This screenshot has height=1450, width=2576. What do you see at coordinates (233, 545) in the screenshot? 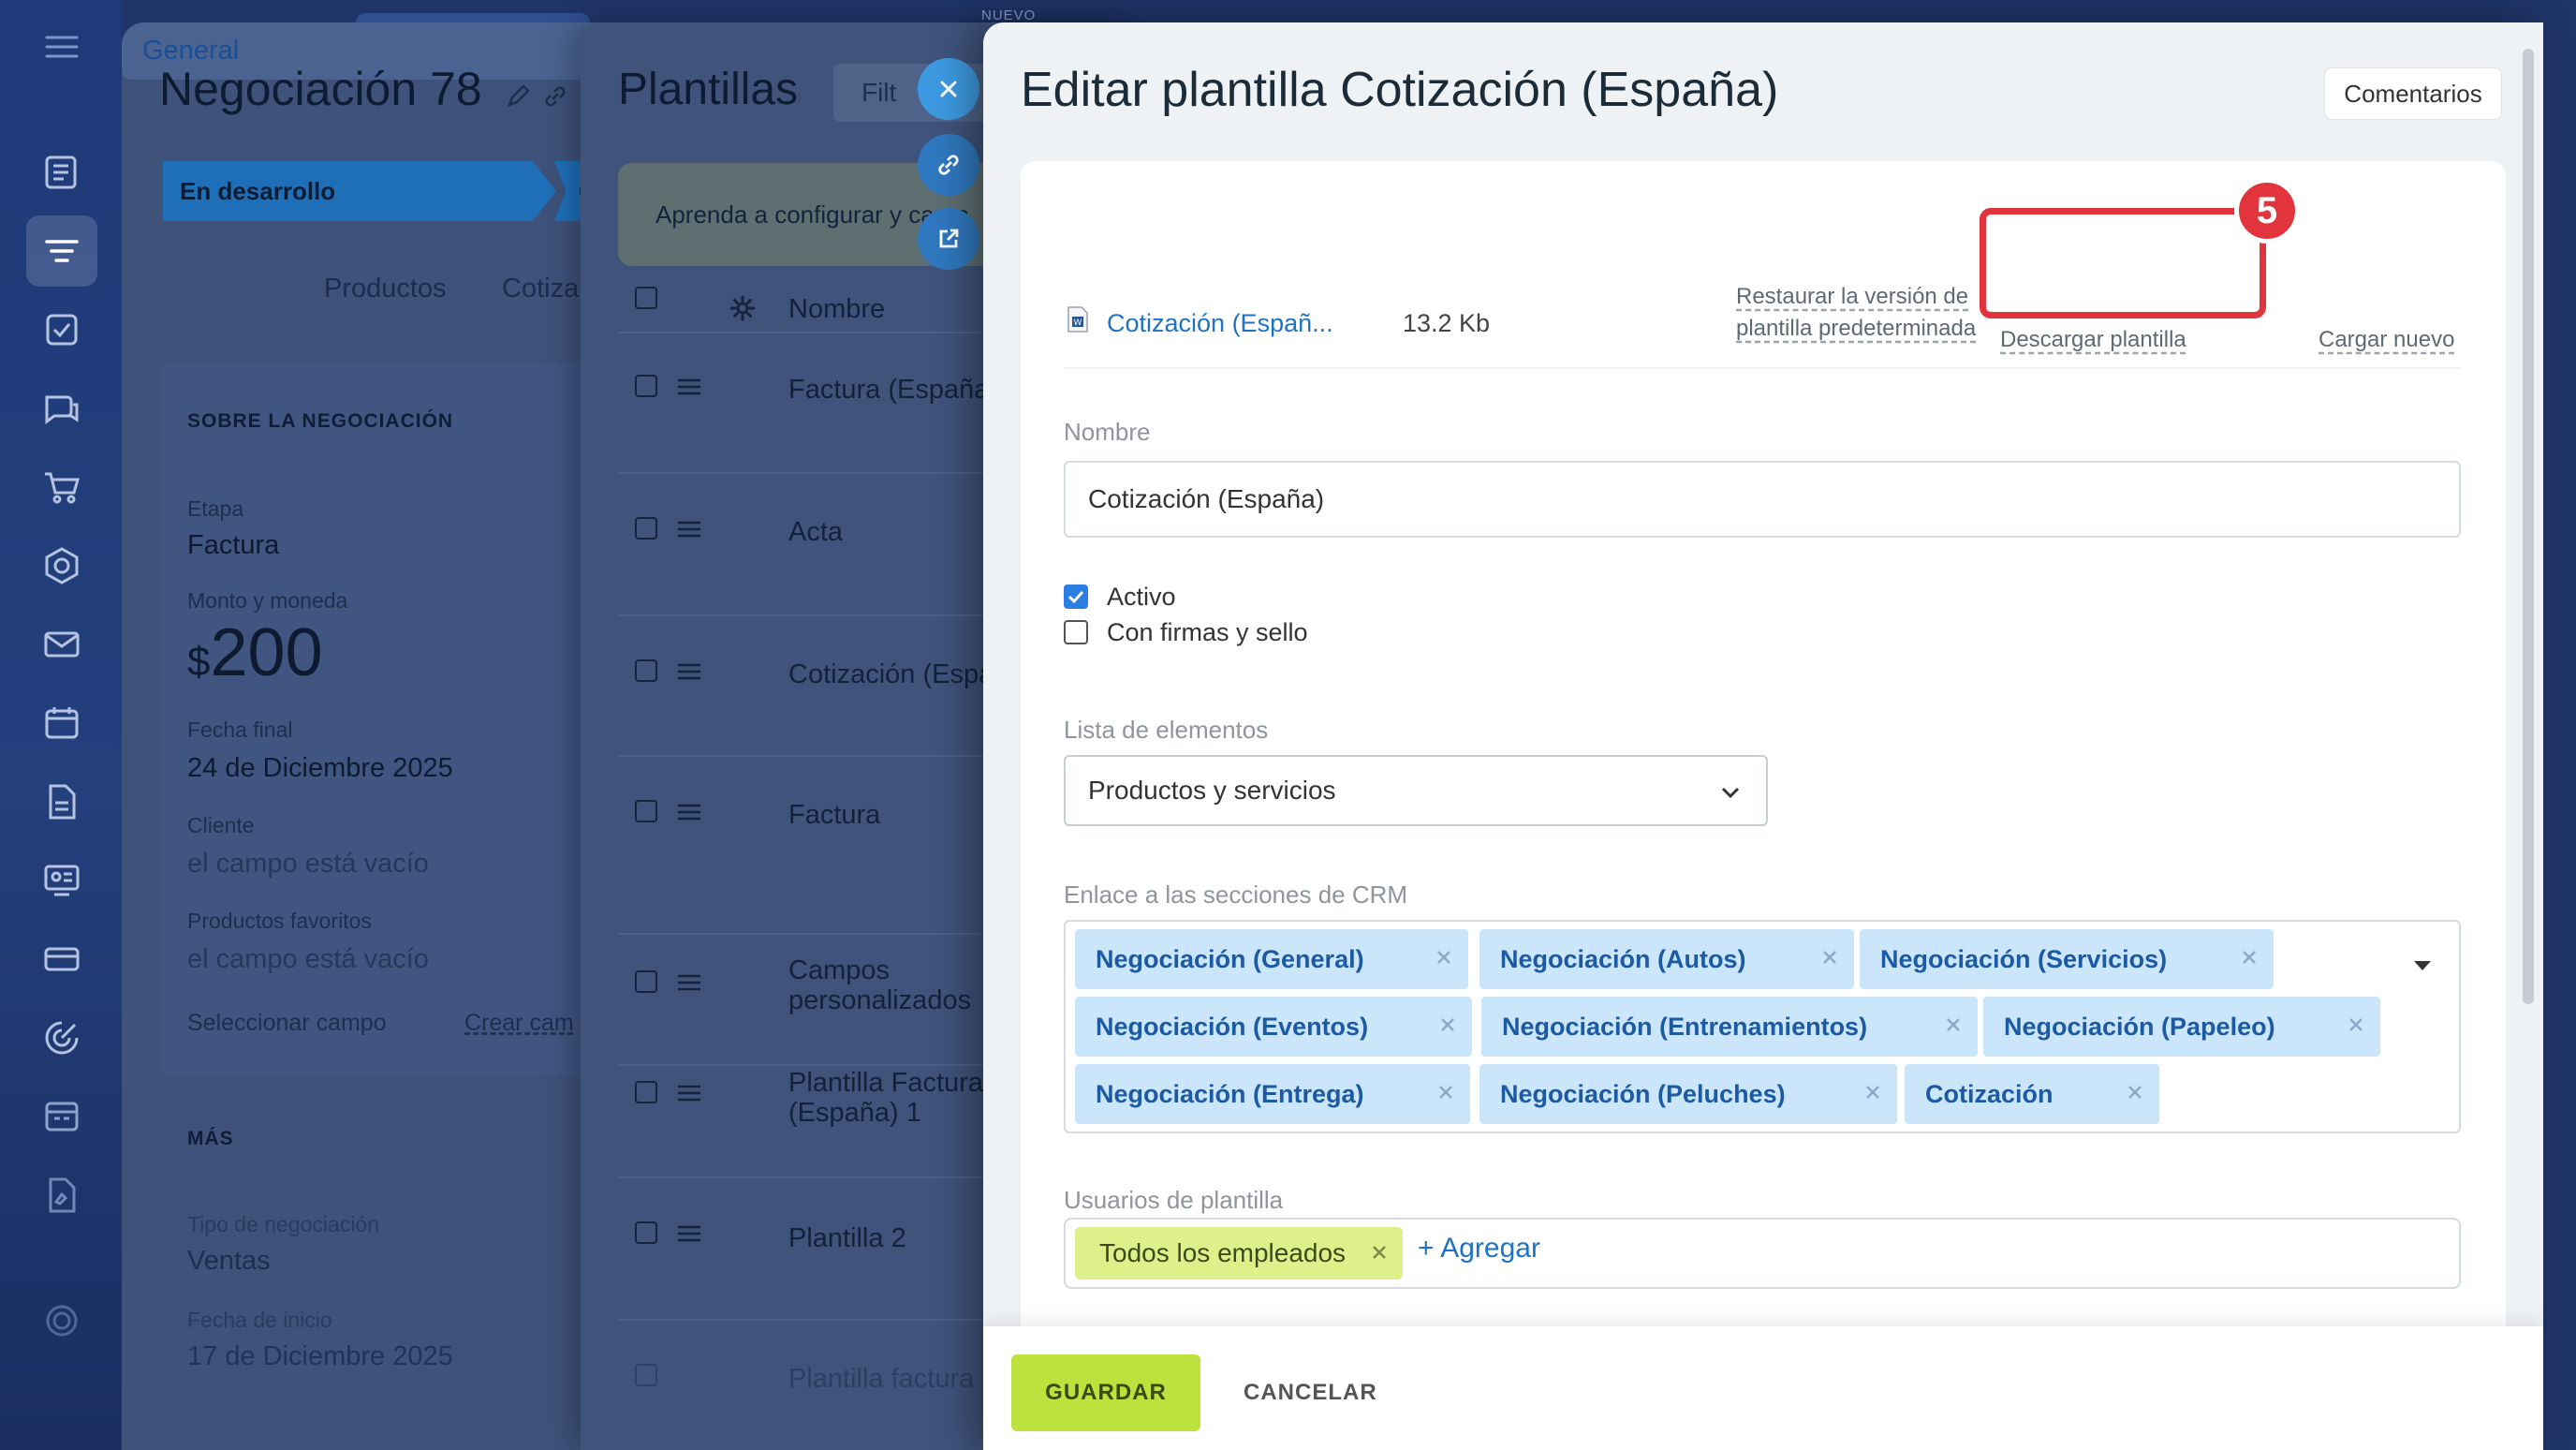
I see `stage-value: Factura` at bounding box center [233, 545].